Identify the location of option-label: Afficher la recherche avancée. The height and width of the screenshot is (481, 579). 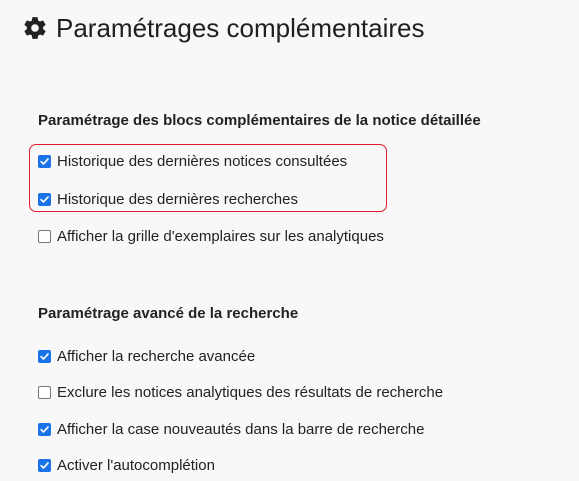
(156, 356).